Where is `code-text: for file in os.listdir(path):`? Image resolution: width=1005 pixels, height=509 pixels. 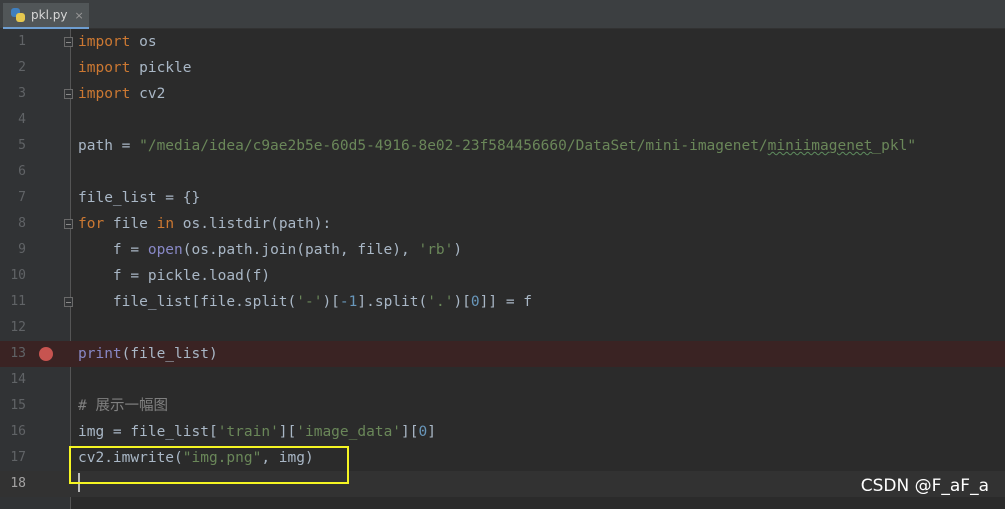
code-text: for file in os.listdir(path): is located at coordinates (204, 224).